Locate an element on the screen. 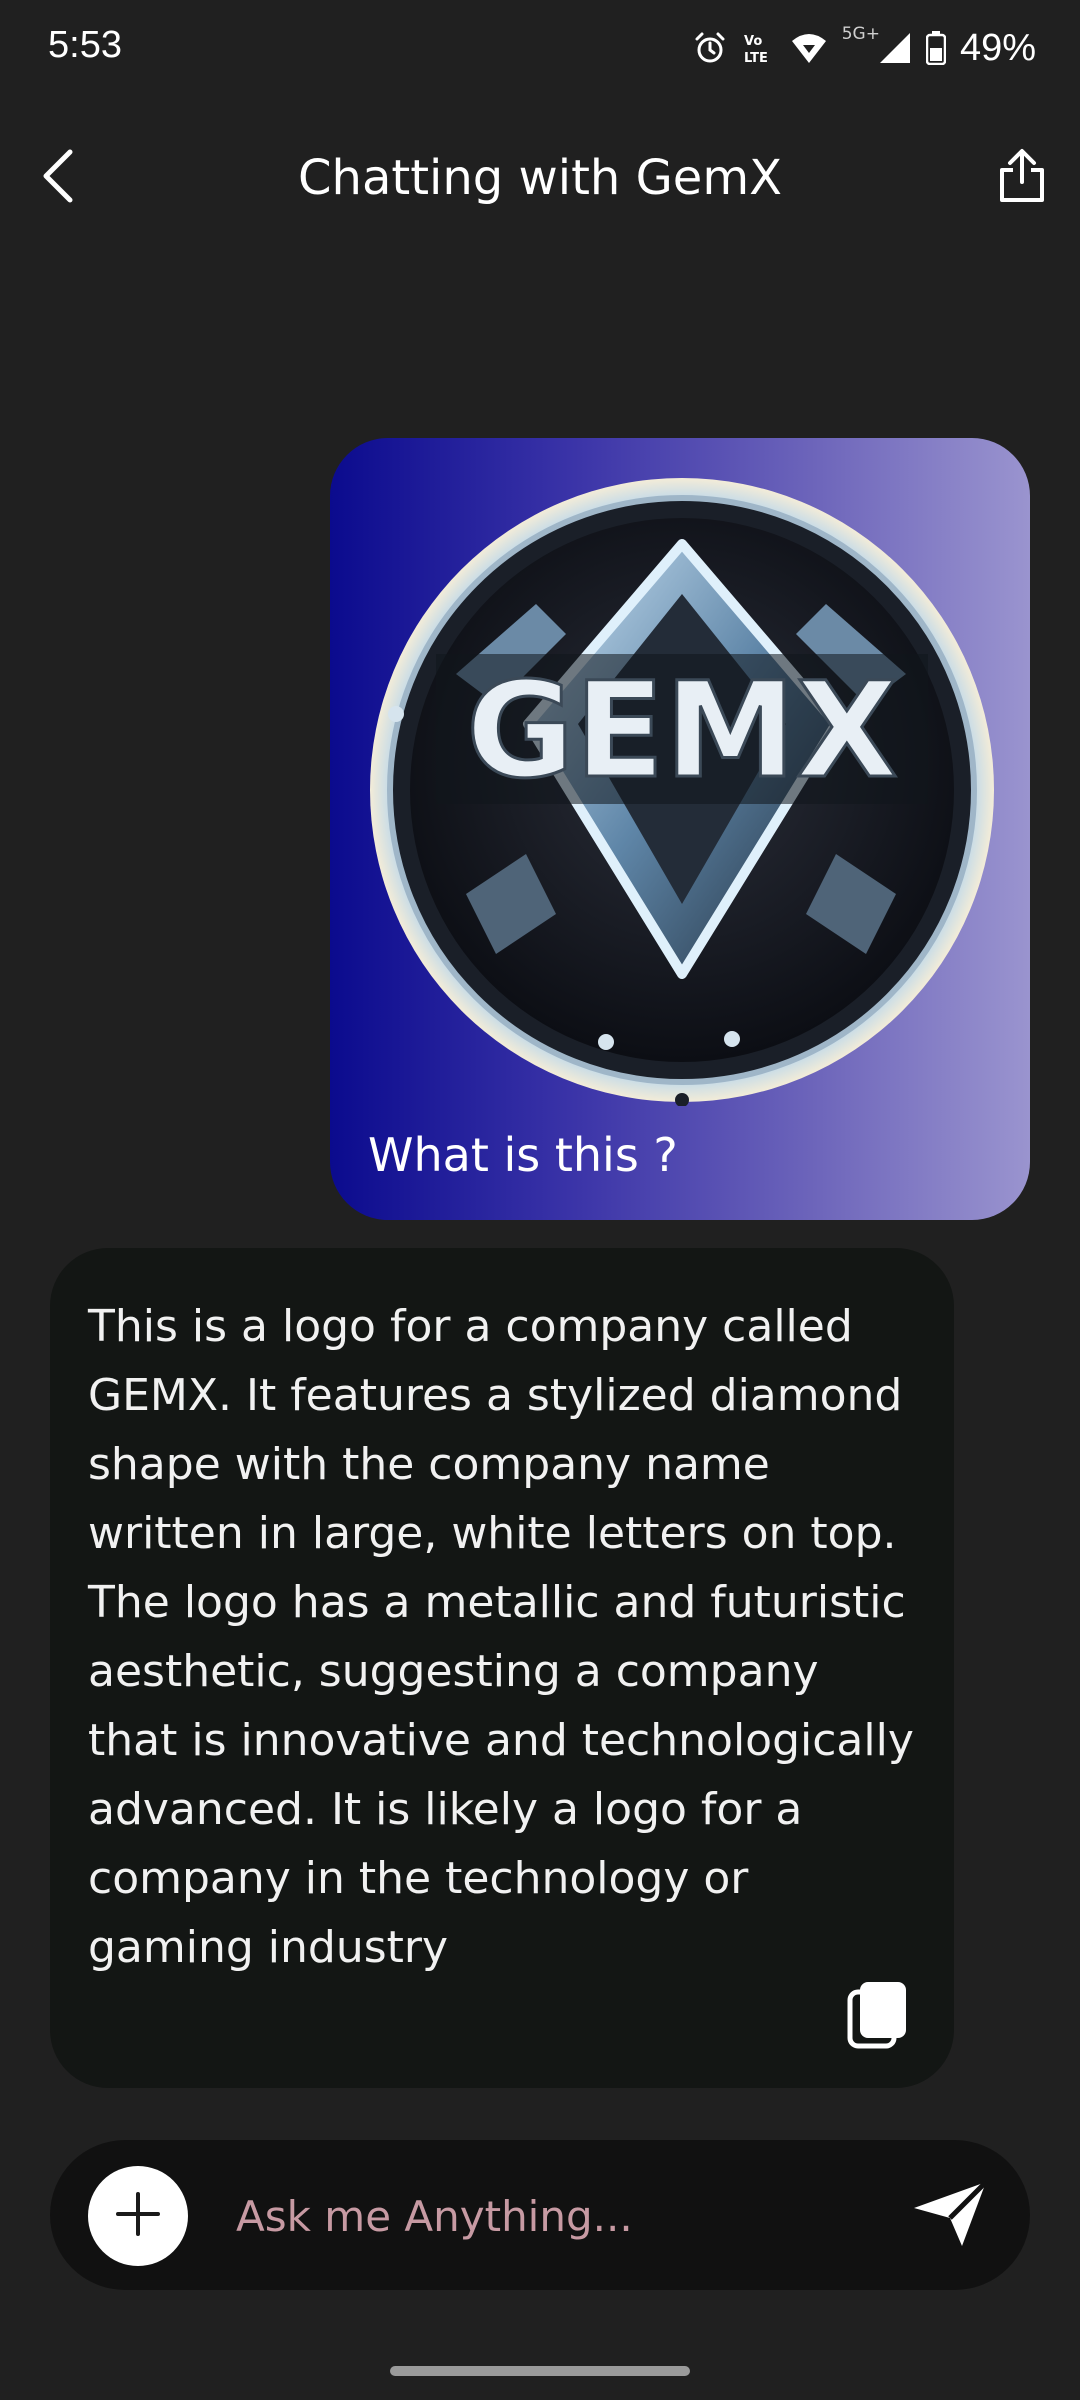 The image size is (1080, 2400). battery-icon is located at coordinates (935, 48).